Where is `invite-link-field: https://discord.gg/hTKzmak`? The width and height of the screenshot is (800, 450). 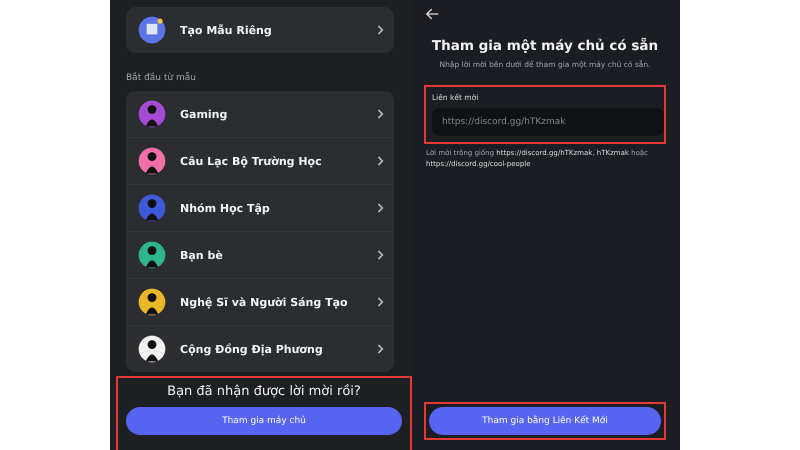 invite-link-field: https://discord.gg/hTKzmak is located at coordinates (548, 122).